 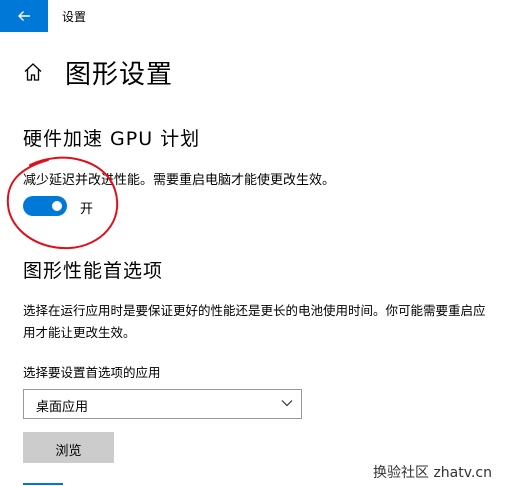 What do you see at coordinates (254, 16) in the screenshot?
I see `title-bar: 设置` at bounding box center [254, 16].